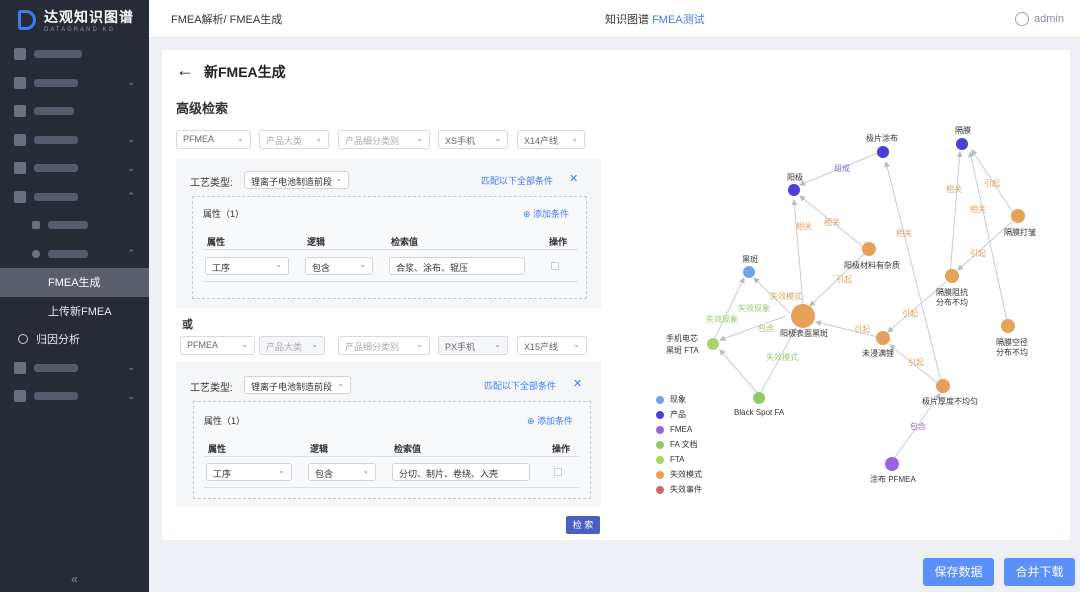  I want to click on sidebar-item-blurred-5: ⌄, so click(74, 168).